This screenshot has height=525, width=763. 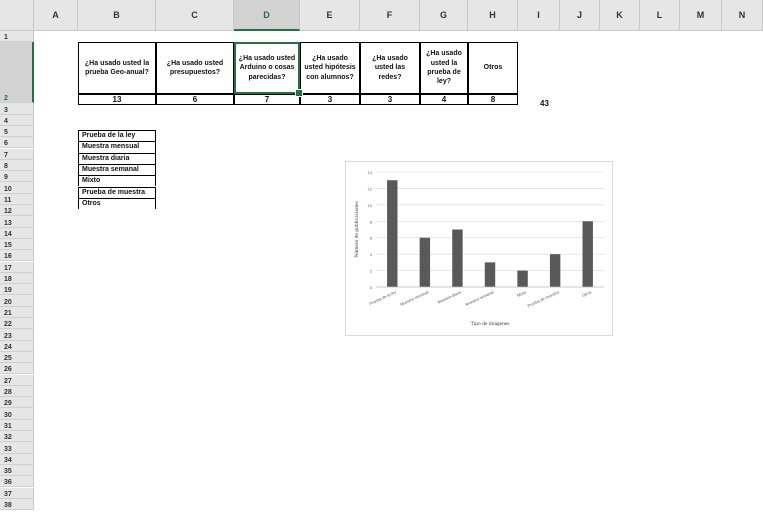 What do you see at coordinates (267, 99) in the screenshot?
I see `count-cell: 7` at bounding box center [267, 99].